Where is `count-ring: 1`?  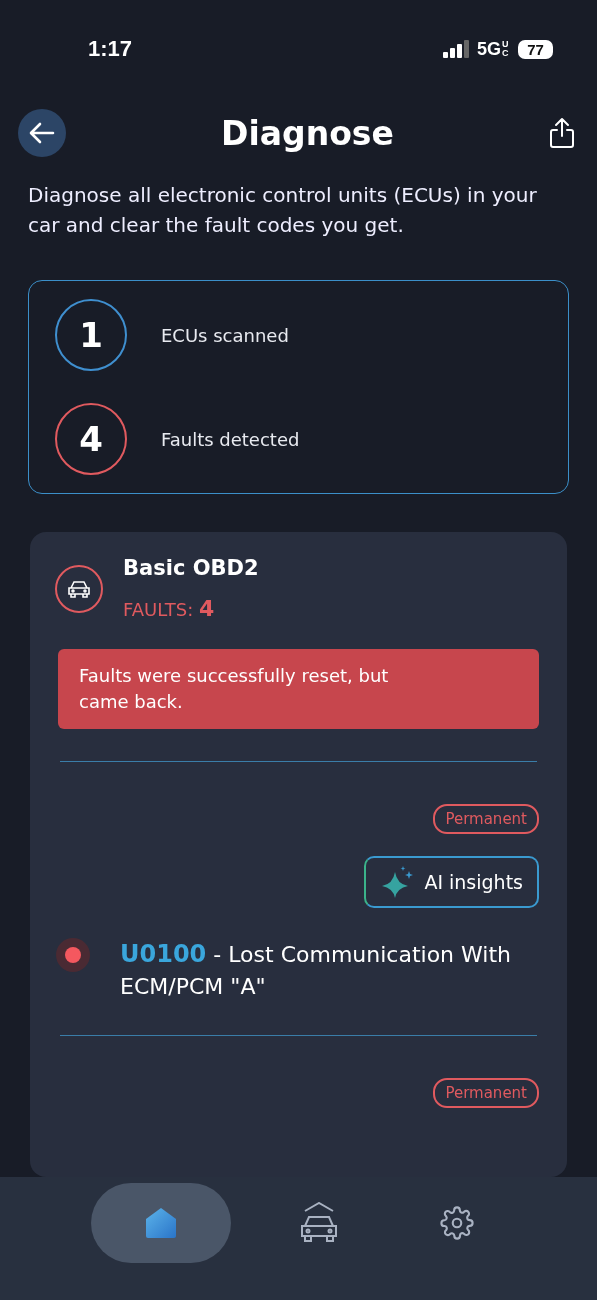
count-ring: 1 is located at coordinates (91, 335).